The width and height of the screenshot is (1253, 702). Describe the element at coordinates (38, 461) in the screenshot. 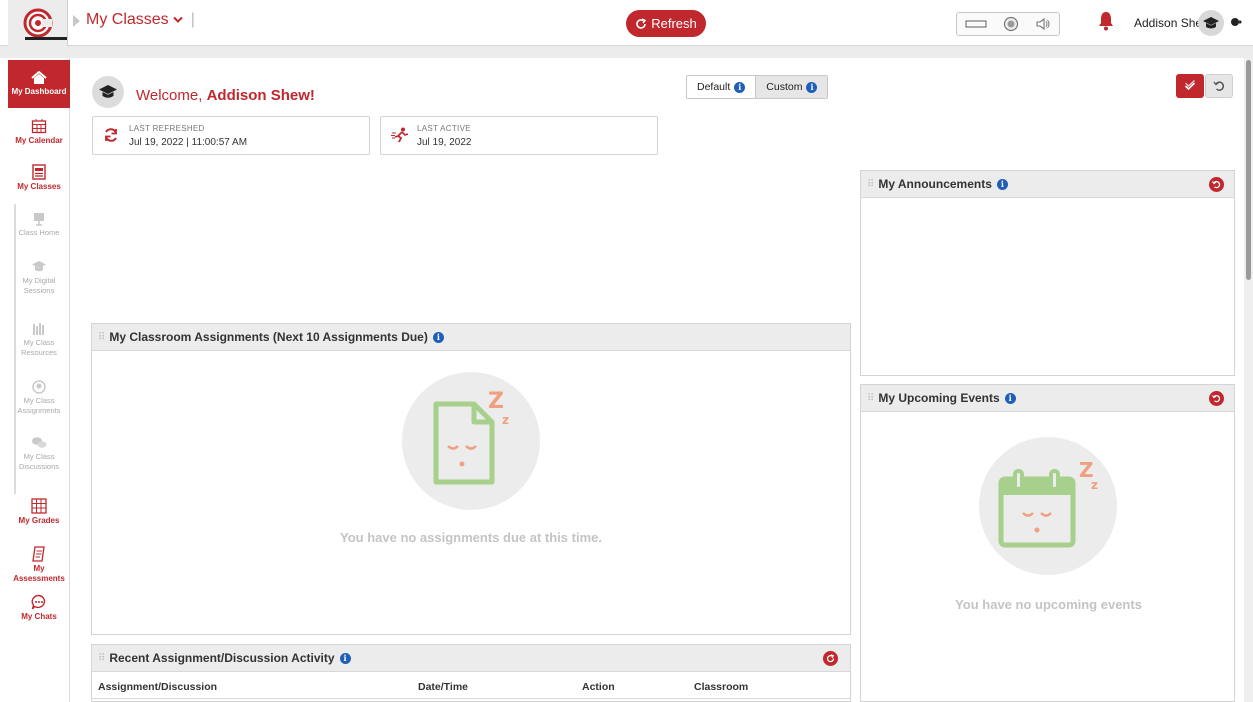

I see `sidebar-item-label: My Class Discussions` at that location.